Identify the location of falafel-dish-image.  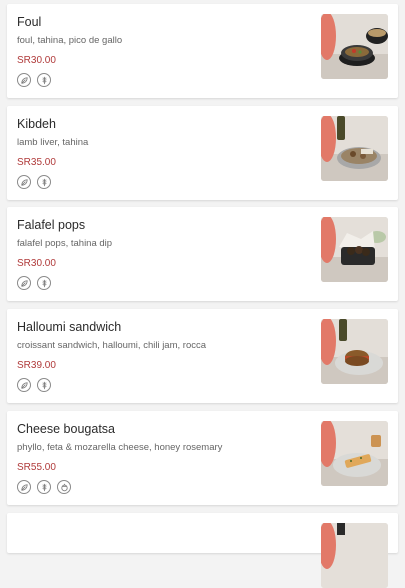
(354, 249).